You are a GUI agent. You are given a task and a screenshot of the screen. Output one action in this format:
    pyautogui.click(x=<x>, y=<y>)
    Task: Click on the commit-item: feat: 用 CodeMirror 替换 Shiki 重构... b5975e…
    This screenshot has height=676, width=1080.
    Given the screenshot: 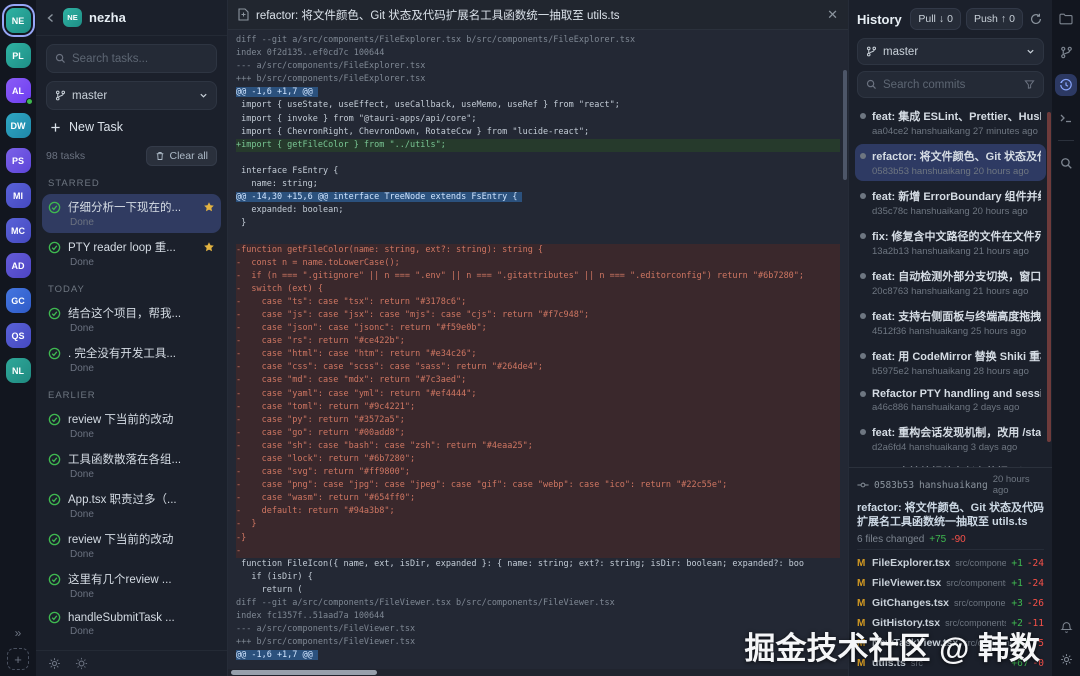 What is the action you would take?
    pyautogui.click(x=950, y=362)
    